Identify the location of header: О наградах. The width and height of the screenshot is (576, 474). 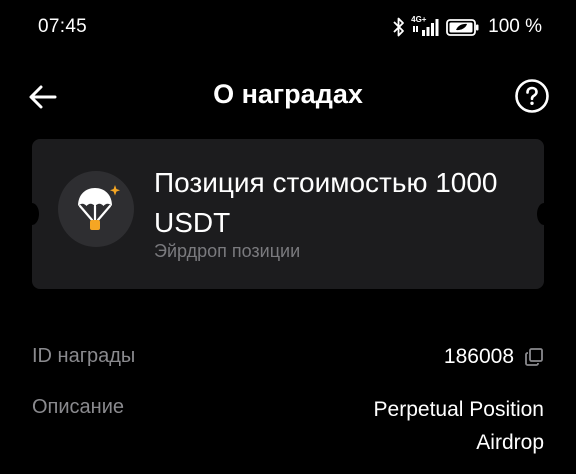
(288, 96).